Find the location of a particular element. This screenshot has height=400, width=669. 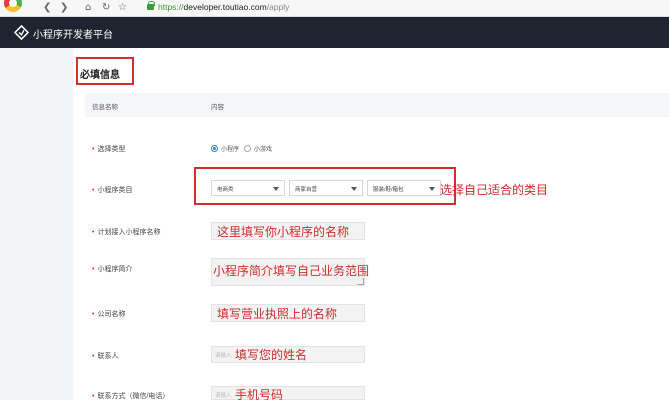

annotation-category: 选择自己适合的类目 is located at coordinates (494, 190).